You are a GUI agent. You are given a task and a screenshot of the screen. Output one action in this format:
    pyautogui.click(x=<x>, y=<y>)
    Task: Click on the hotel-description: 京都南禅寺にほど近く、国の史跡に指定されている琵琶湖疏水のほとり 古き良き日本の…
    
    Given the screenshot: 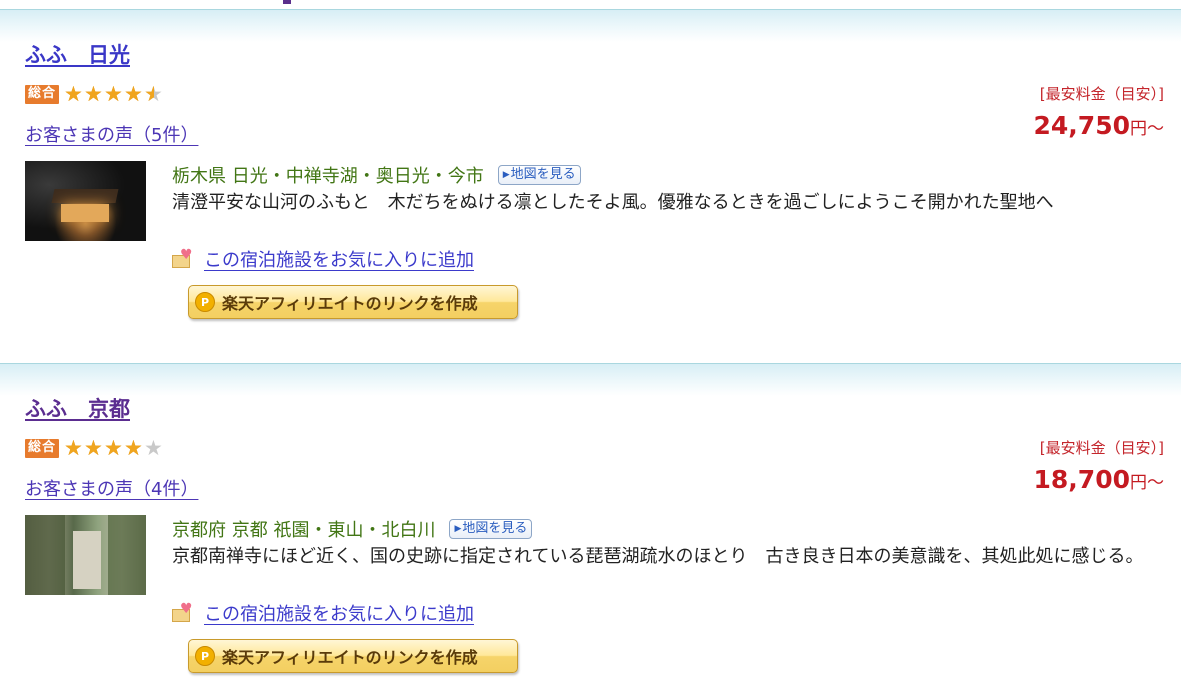 What is the action you would take?
    pyautogui.click(x=658, y=556)
    